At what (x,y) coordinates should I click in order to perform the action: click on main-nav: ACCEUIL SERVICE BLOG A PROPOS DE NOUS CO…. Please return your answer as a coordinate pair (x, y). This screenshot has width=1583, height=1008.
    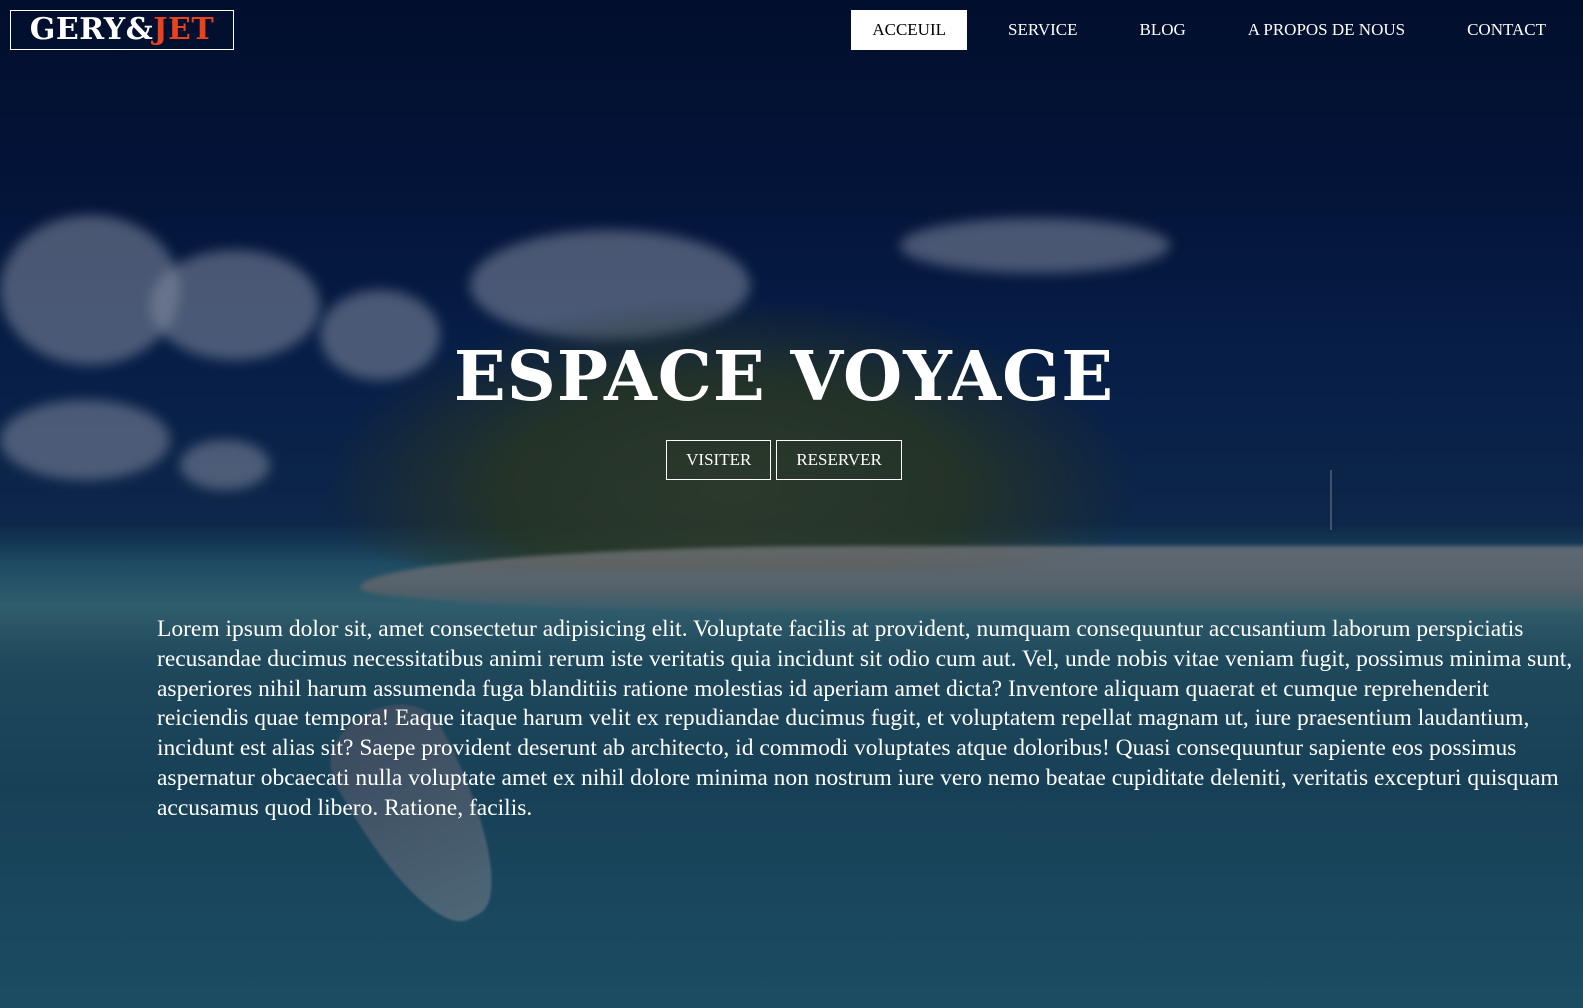
    Looking at the image, I should click on (1199, 30).